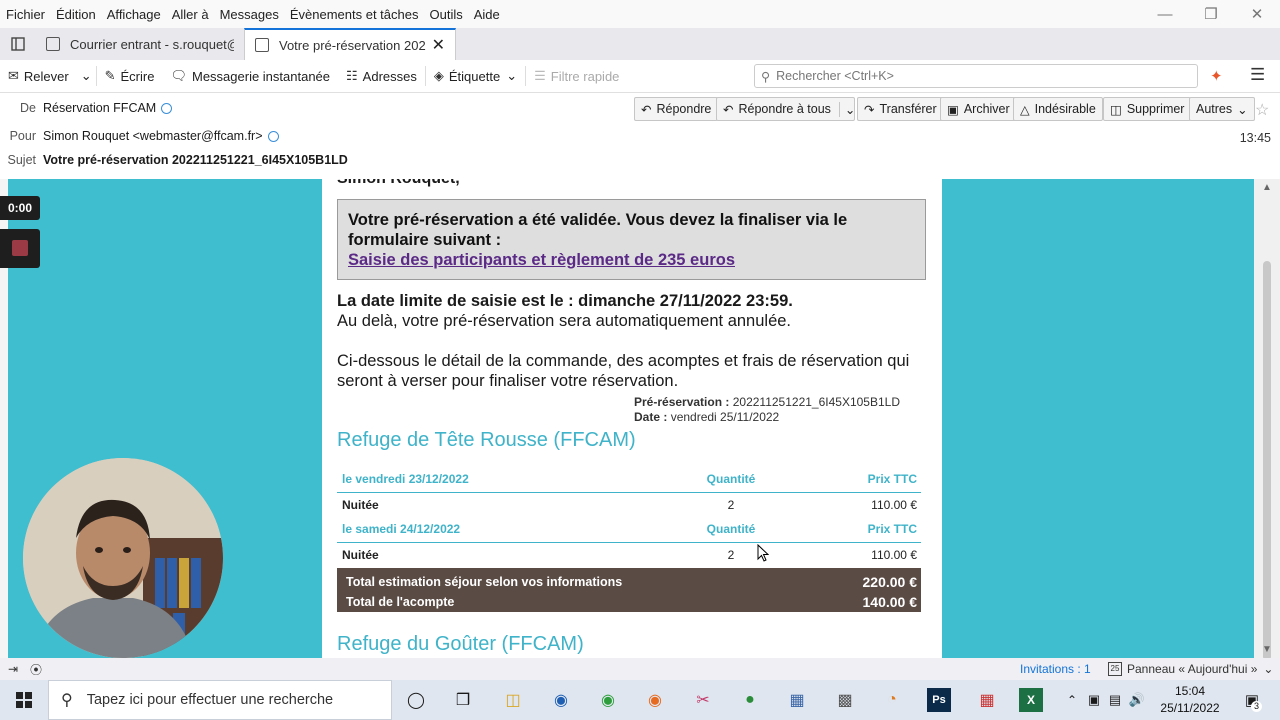 This screenshot has height=720, width=1280. Describe the element at coordinates (1211, 14) in the screenshot. I see `restore-icon: ❐` at that location.